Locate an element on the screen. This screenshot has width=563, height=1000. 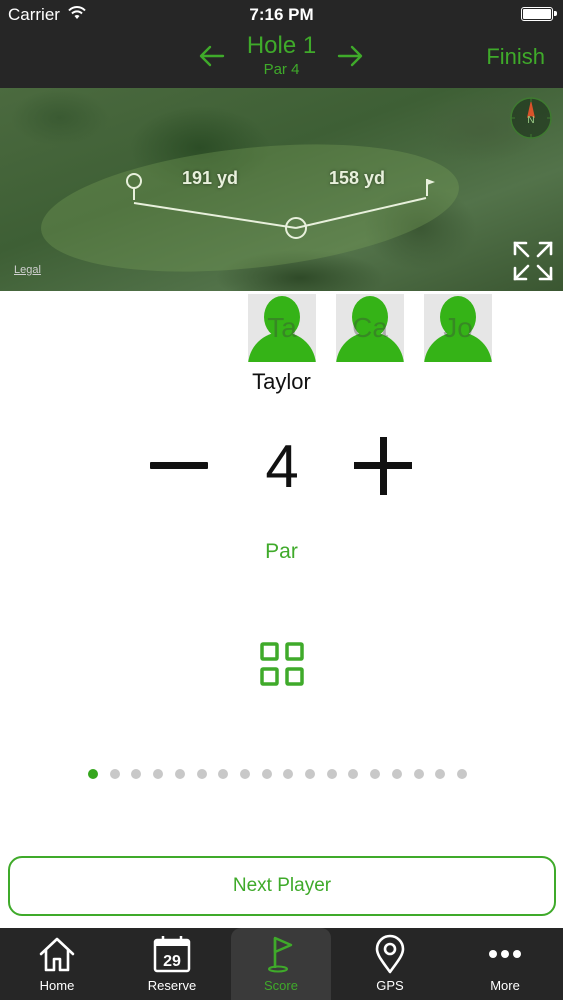
tab-gps: GPS is located at coordinates (390, 964).